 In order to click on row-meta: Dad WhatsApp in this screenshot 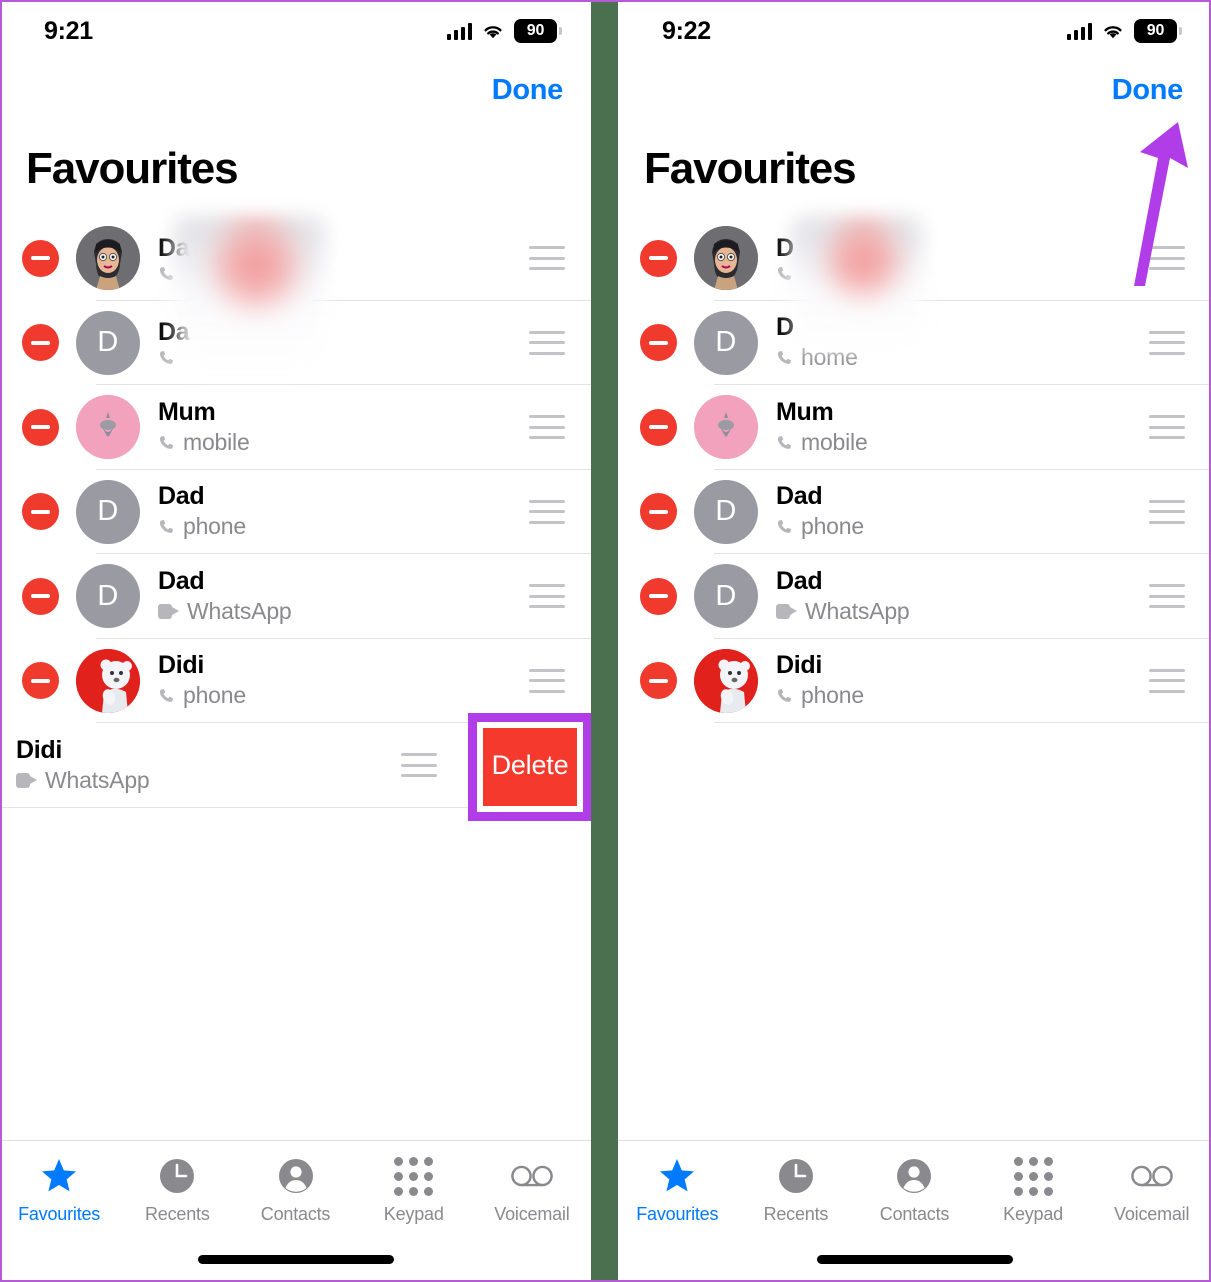, I will do `click(843, 596)`.